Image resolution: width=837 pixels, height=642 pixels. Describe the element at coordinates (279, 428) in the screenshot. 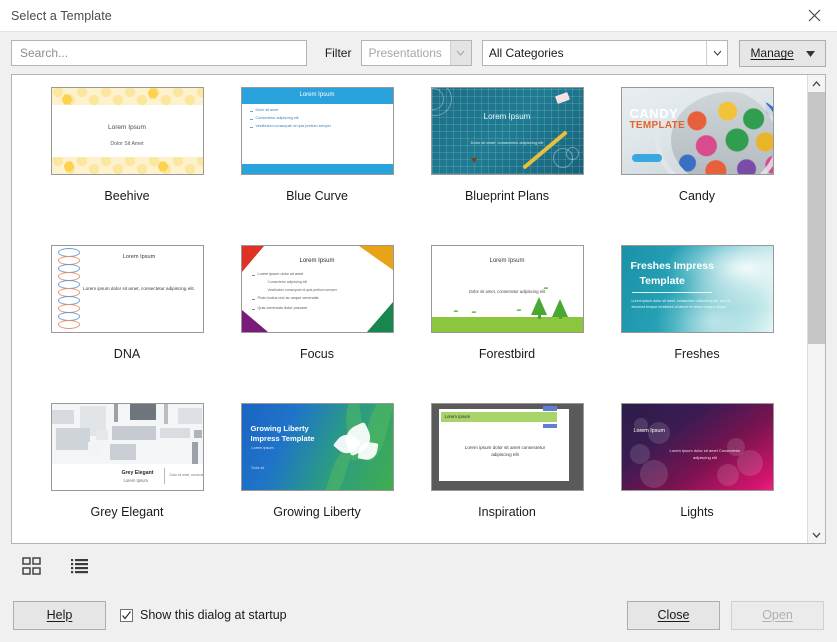

I see `thumb-title: Growing Liberty` at that location.